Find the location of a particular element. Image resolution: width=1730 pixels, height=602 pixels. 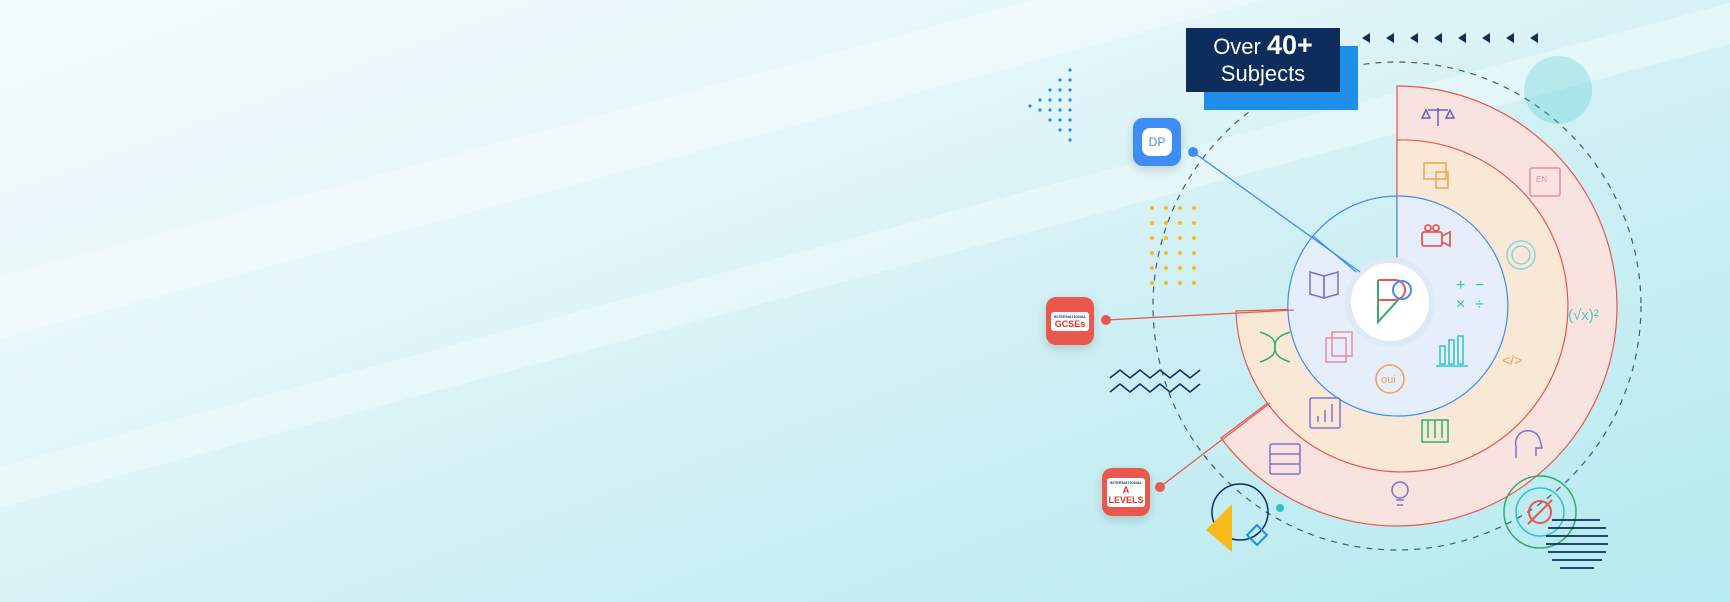

svg-text: (√x)² is located at coordinates (1583, 315).